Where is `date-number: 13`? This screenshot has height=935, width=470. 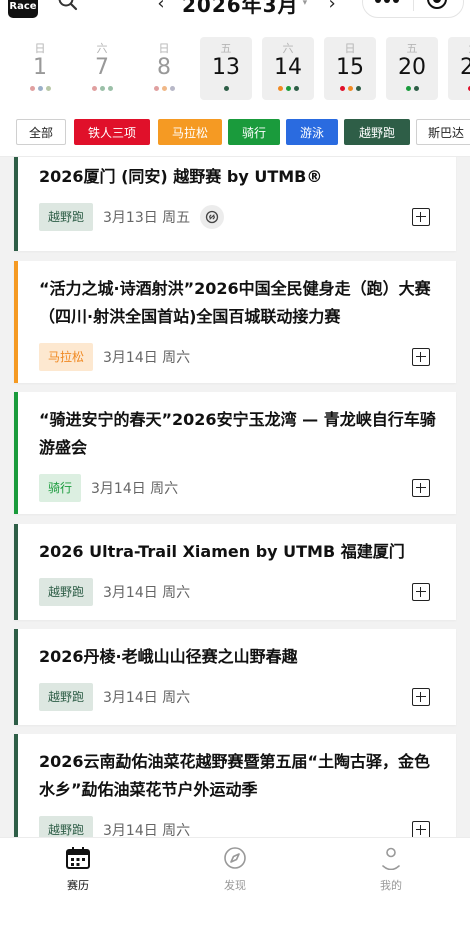
date-number: 13 is located at coordinates (226, 68).